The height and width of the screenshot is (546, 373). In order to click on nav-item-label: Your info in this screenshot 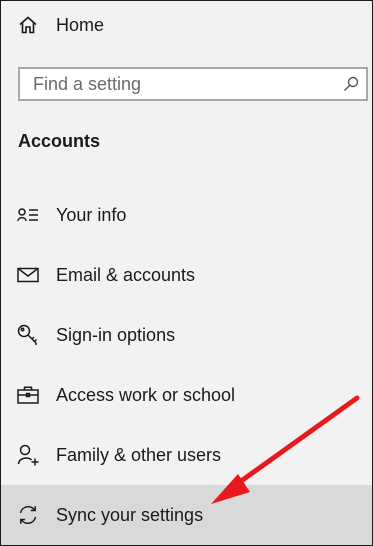, I will do `click(91, 214)`.